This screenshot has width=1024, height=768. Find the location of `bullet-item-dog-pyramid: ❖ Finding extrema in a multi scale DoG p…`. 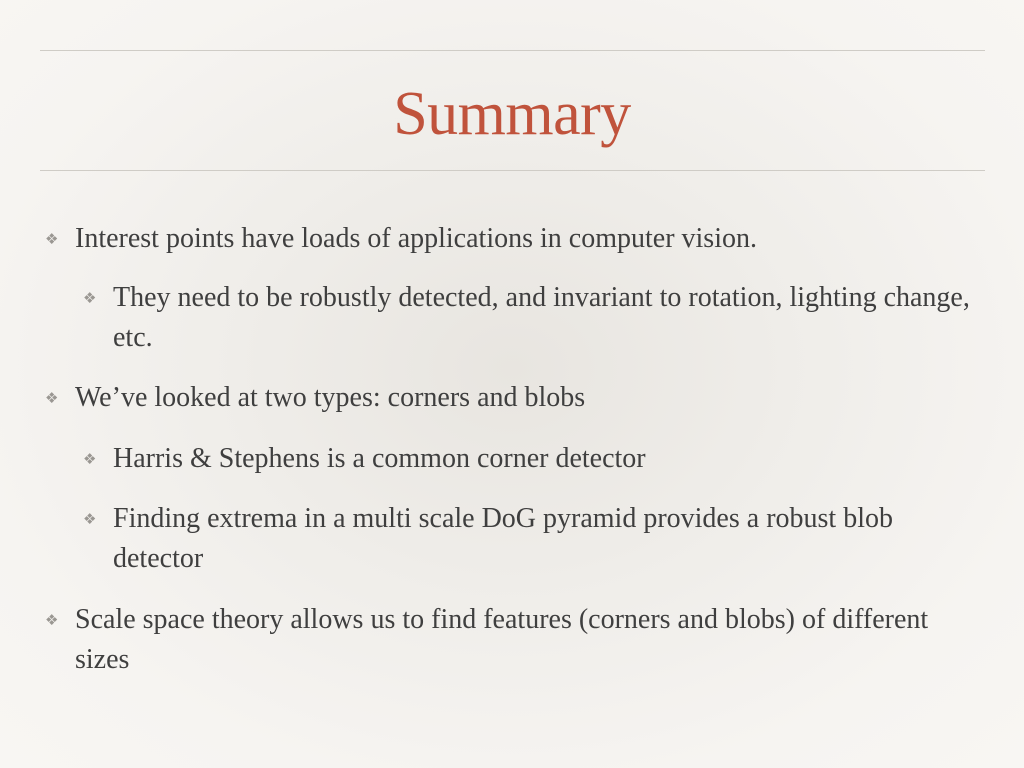

bullet-item-dog-pyramid: ❖ Finding extrema in a multi scale DoG p… is located at coordinates (528, 539).